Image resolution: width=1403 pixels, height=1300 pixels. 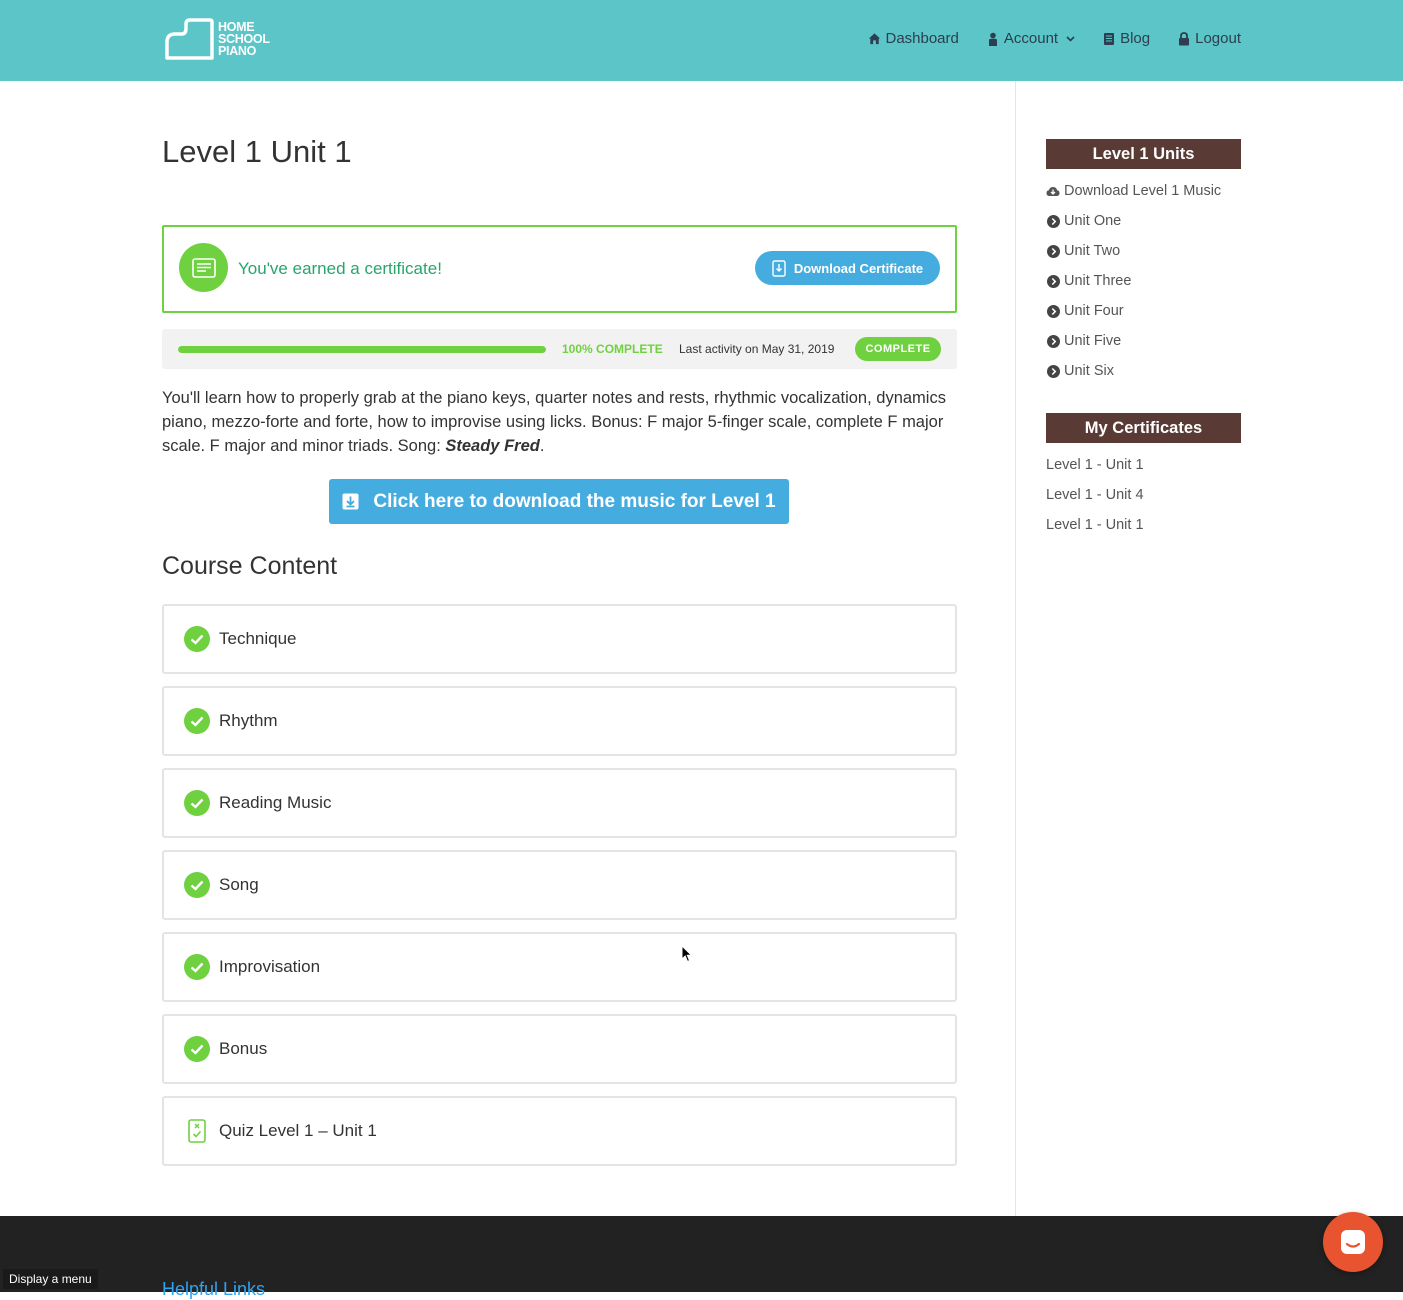 I want to click on download-file-icon, so click(x=779, y=268).